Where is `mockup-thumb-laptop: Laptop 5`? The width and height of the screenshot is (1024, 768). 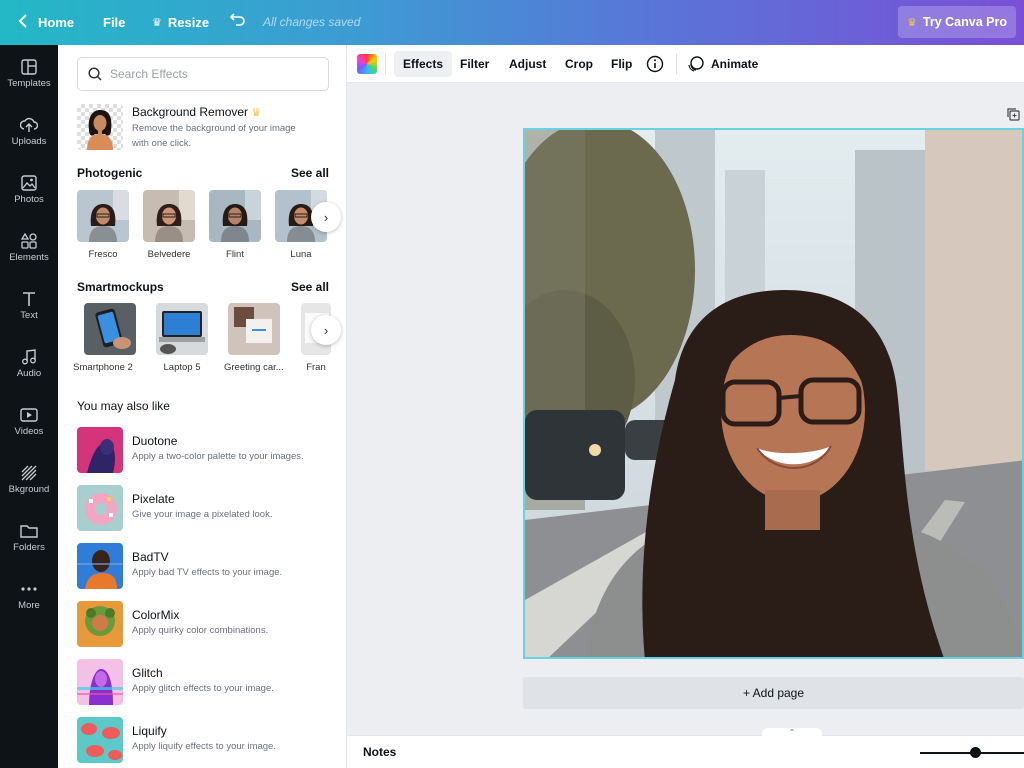 mockup-thumb-laptop: Laptop 5 is located at coordinates (182, 338).